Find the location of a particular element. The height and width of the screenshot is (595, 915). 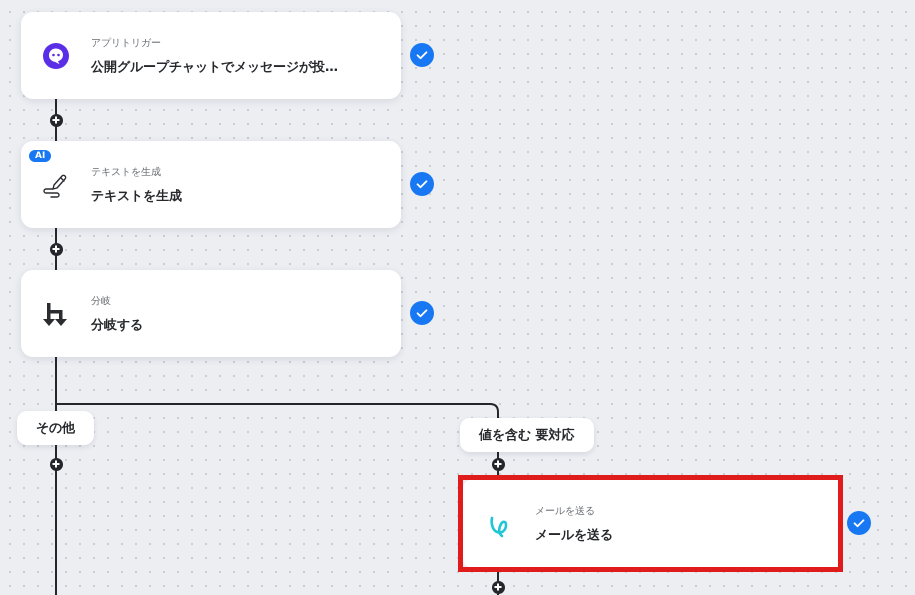

step-card: AI テキストを生成 テキストを生成 is located at coordinates (211, 184).